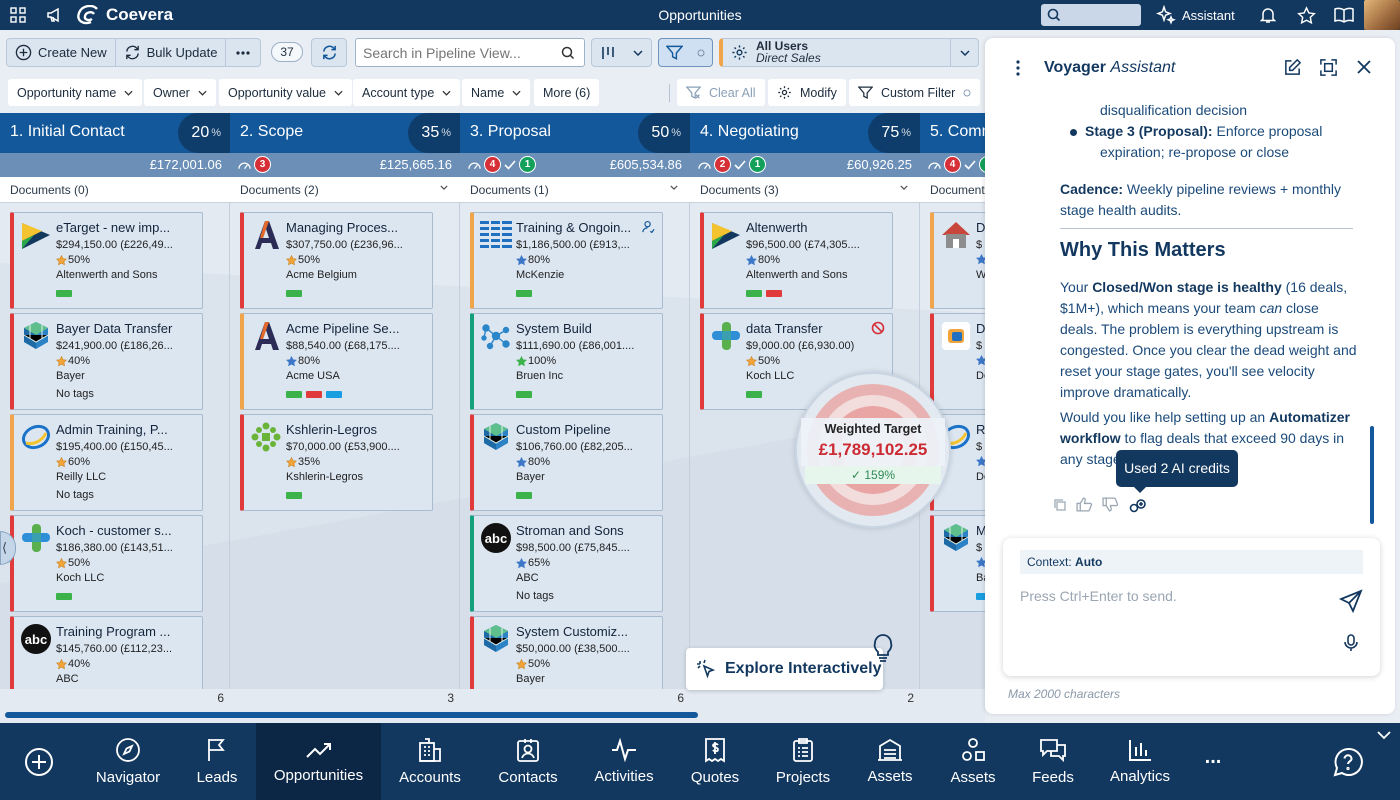 This screenshot has width=1400, height=800. Describe the element at coordinates (915, 92) in the screenshot. I see `custom-filter-button: Custom Filter` at that location.